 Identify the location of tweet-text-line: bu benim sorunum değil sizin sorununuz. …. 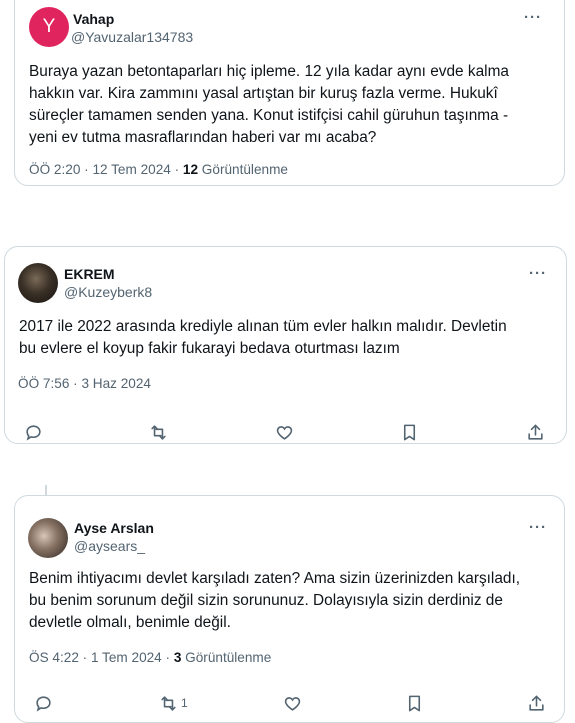
(266, 600).